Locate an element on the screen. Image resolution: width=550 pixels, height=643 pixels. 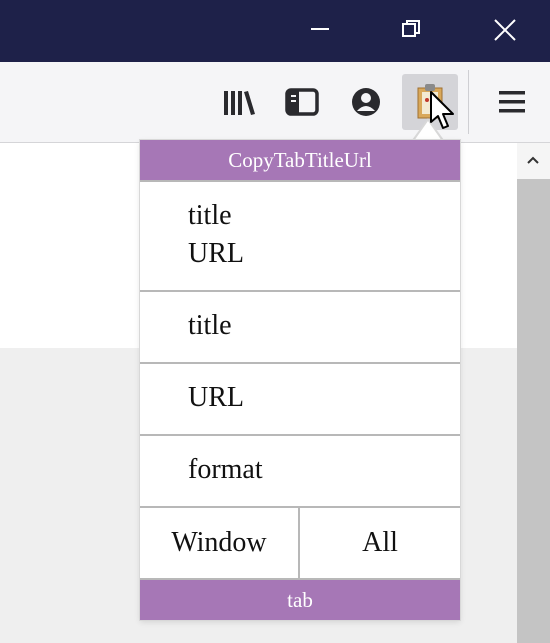
sidebar-icon is located at coordinates (302, 102).